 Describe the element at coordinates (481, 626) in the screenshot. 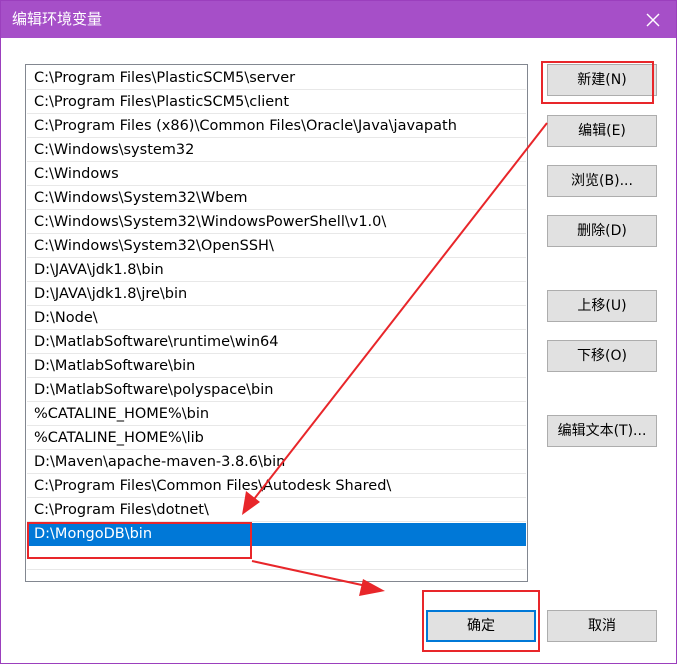

I see `ok-button: 确定` at that location.